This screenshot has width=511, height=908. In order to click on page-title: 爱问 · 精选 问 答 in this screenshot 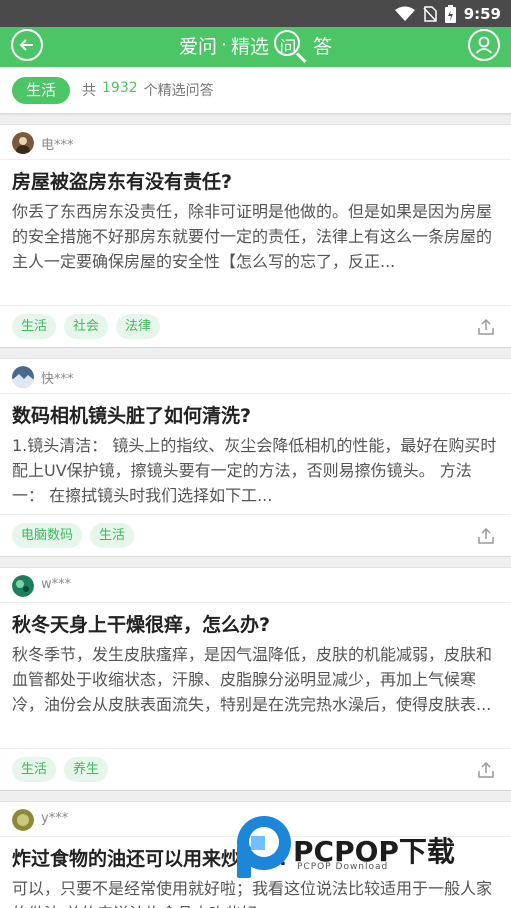, I will do `click(255, 45)`.